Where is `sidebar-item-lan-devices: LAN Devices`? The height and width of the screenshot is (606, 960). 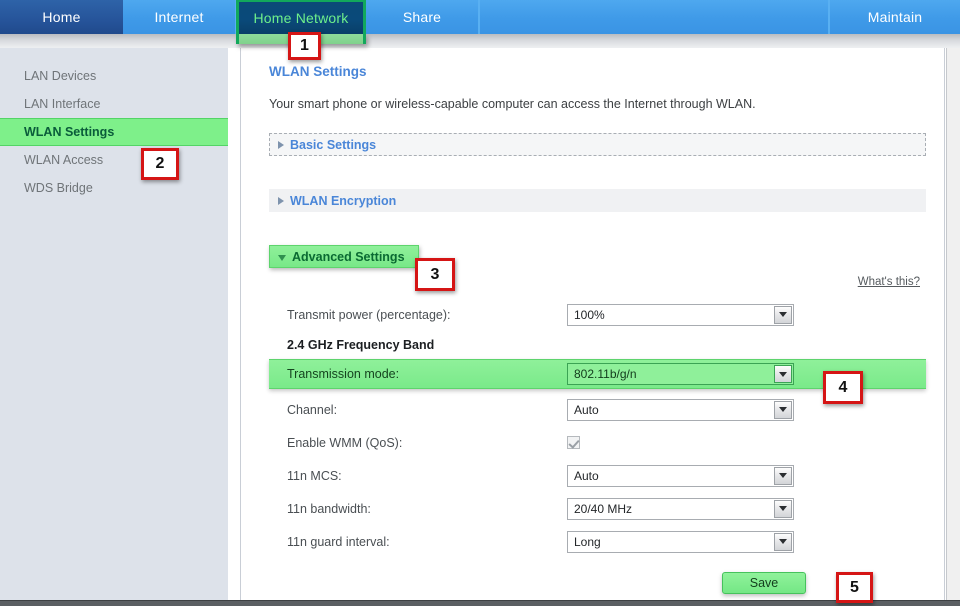
sidebar-item-lan-devices: LAN Devices is located at coordinates (114, 76).